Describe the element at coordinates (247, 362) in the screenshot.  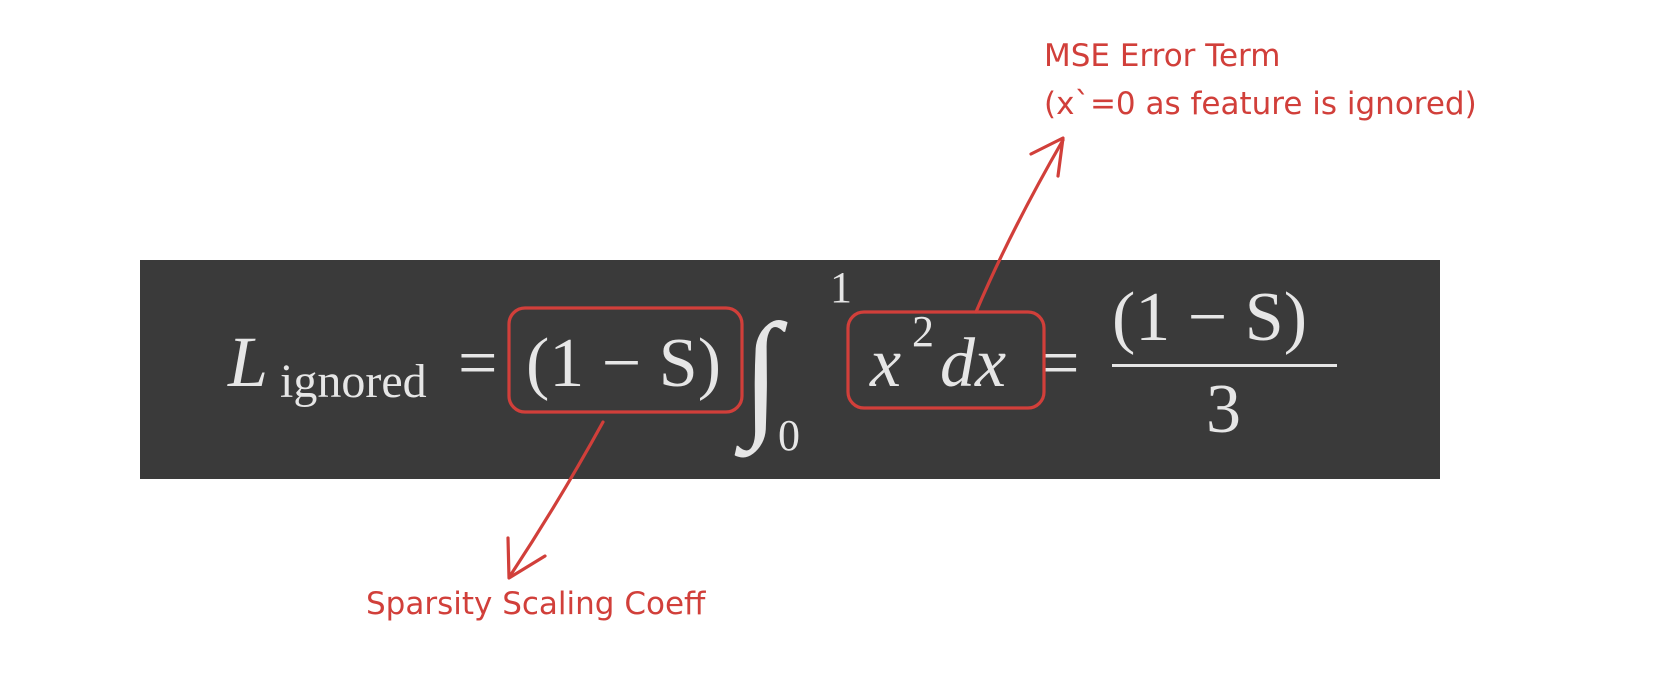
I see `lhs-symbol: L` at that location.